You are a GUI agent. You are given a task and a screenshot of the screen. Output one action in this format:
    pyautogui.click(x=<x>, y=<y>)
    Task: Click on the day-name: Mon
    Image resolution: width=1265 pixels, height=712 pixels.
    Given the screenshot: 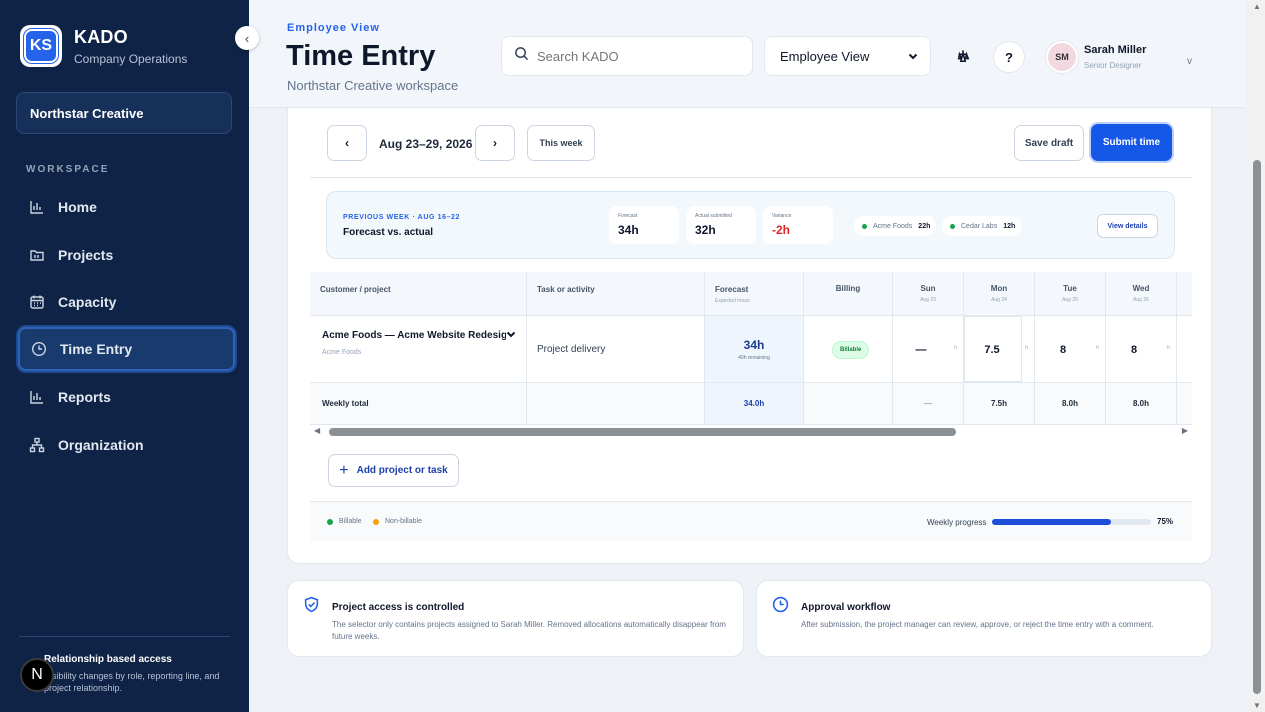 What is the action you would take?
    pyautogui.click(x=999, y=288)
    